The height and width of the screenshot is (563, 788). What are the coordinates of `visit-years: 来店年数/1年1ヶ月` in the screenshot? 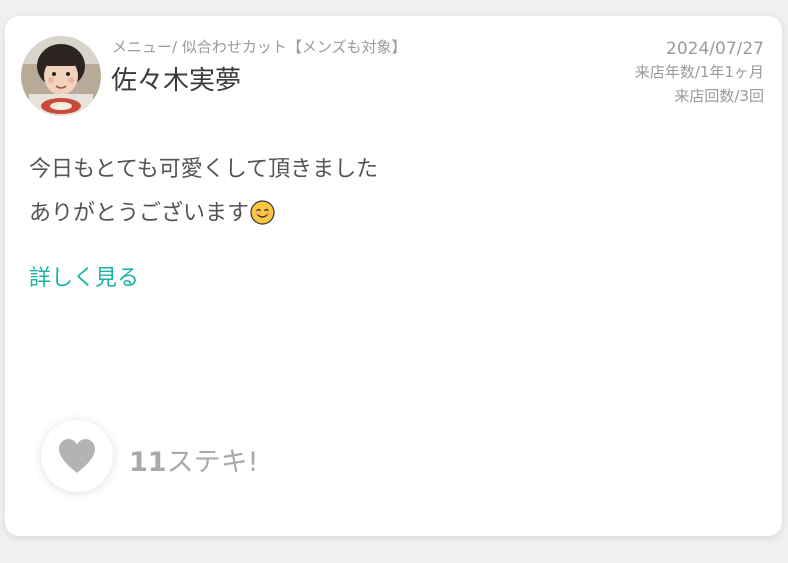 It's located at (699, 72).